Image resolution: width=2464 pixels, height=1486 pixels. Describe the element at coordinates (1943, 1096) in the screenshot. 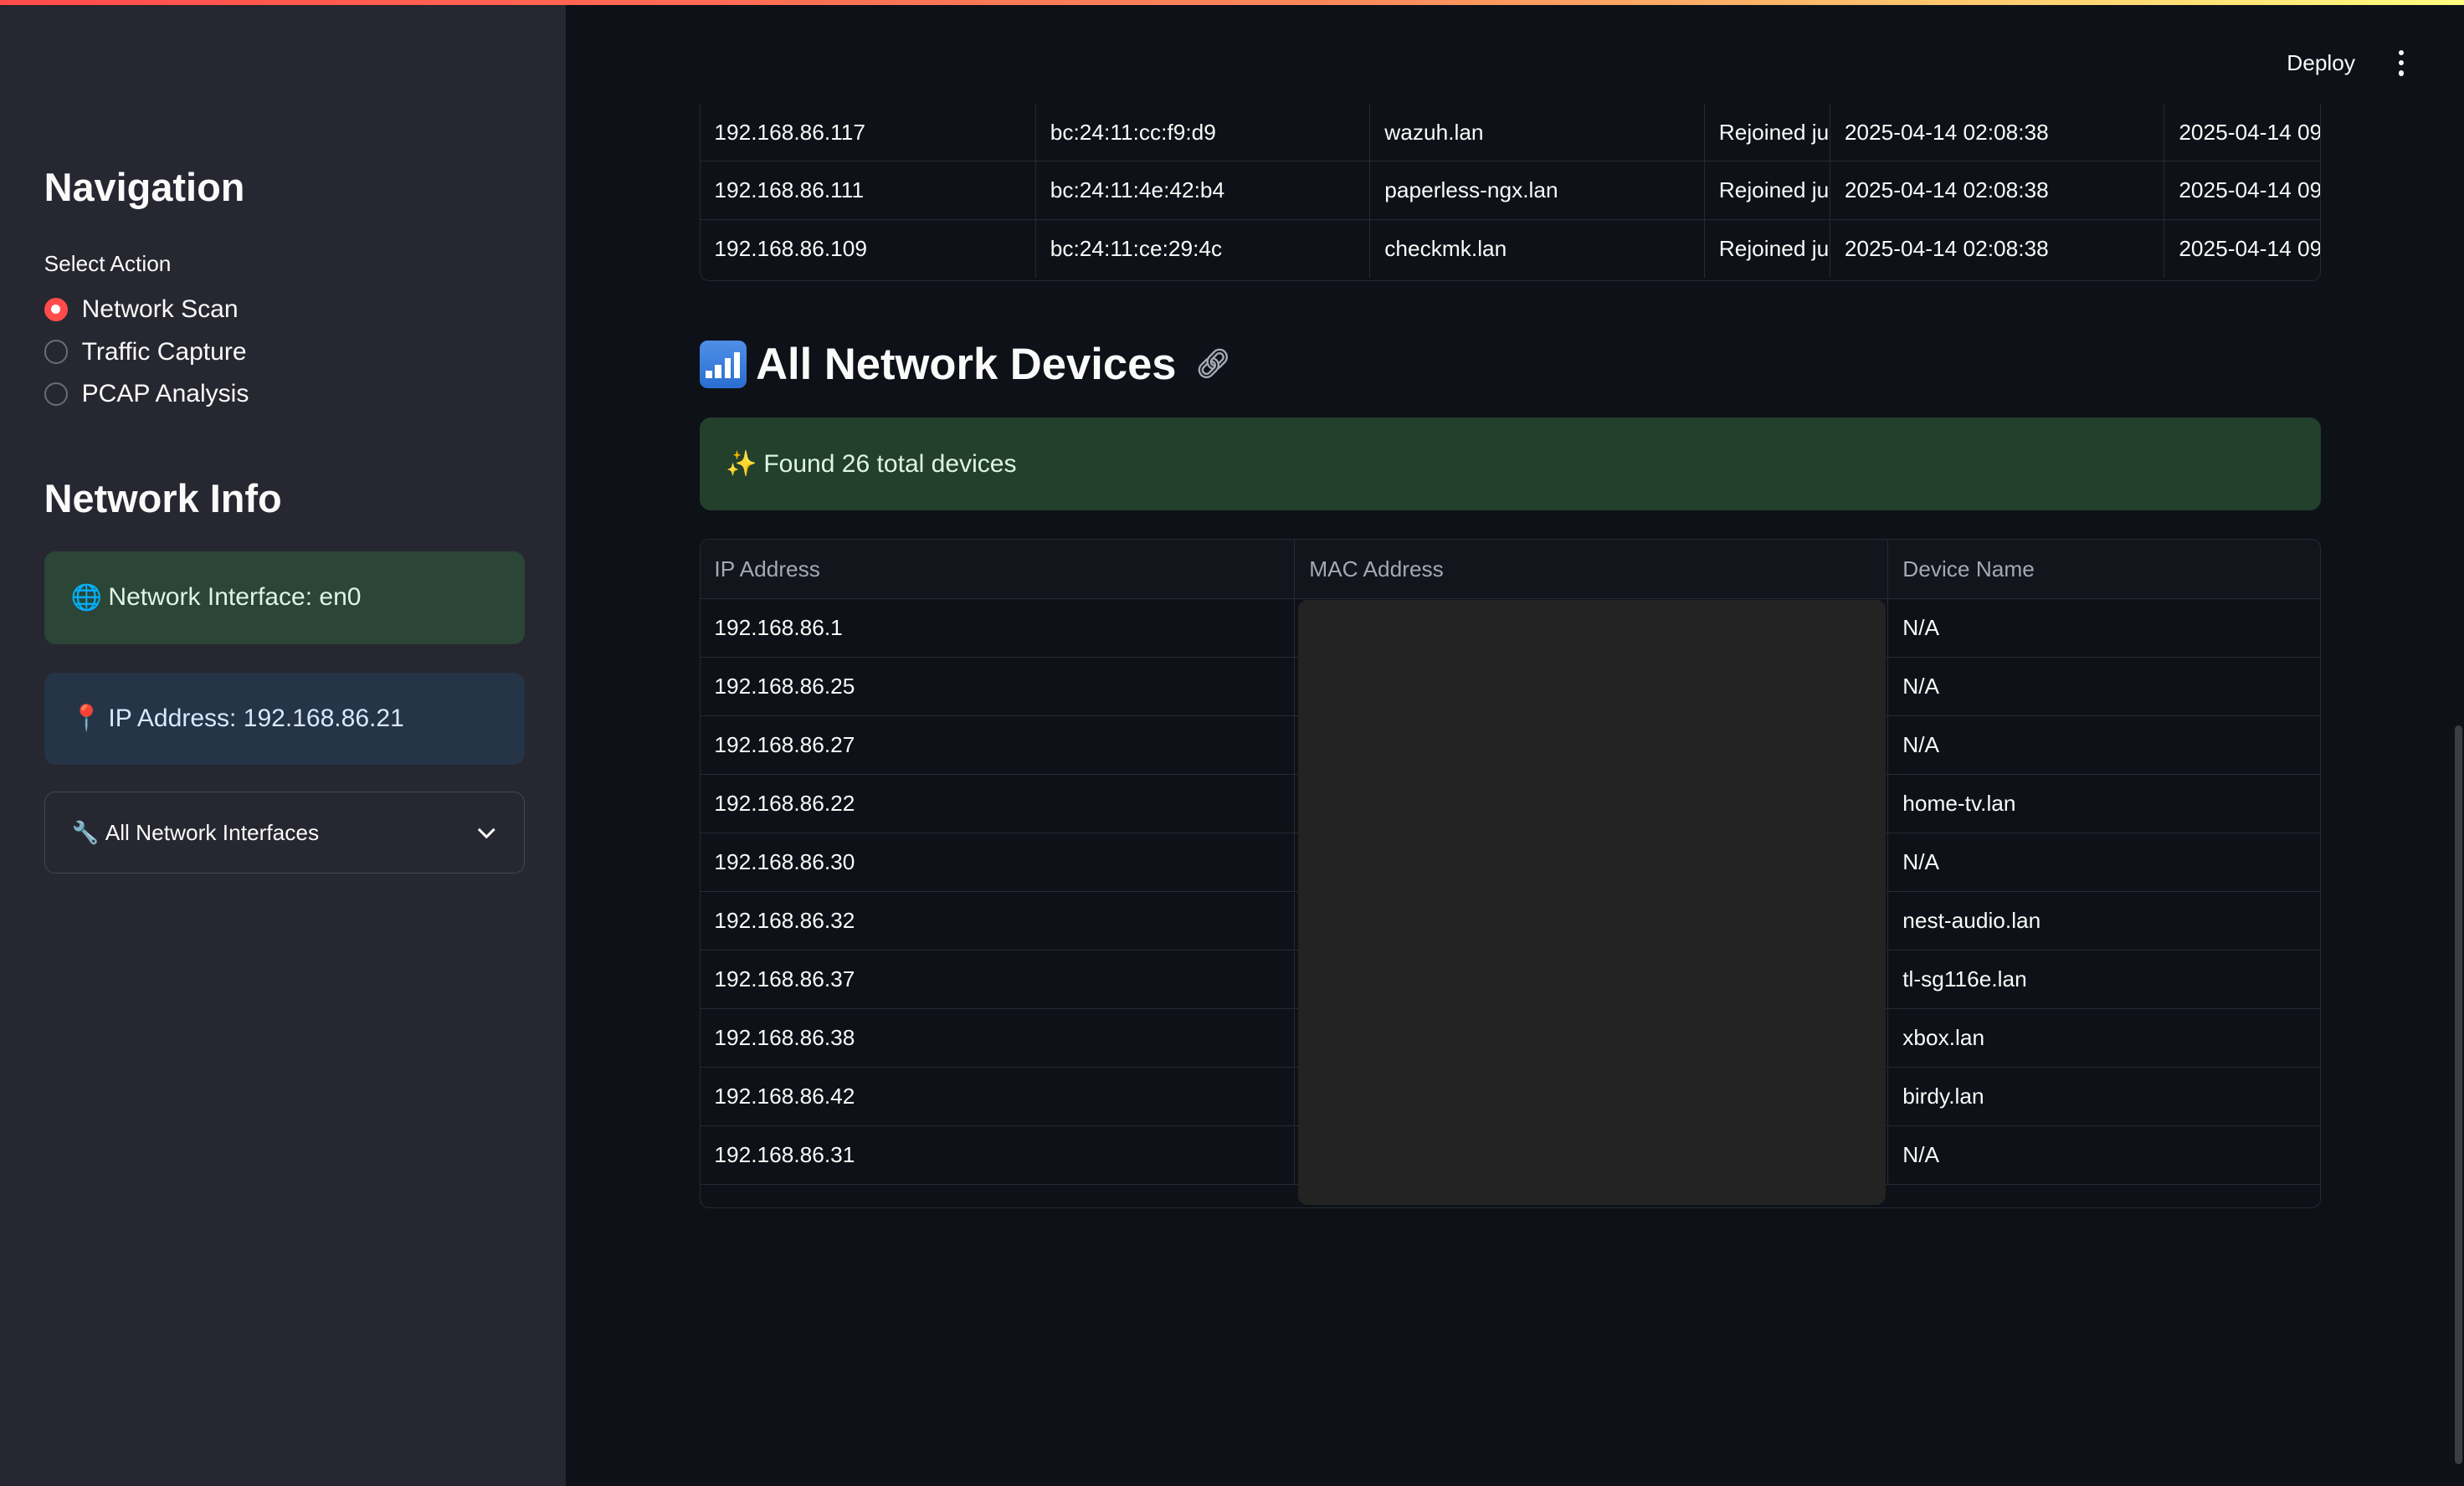

I see `device-name-cell: birdy.lan` at that location.